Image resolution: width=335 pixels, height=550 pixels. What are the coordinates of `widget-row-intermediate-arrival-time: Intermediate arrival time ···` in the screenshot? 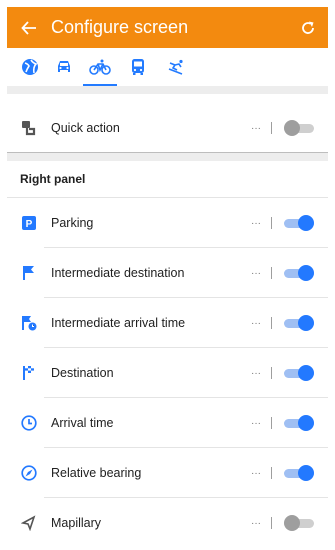 It's located at (167, 323).